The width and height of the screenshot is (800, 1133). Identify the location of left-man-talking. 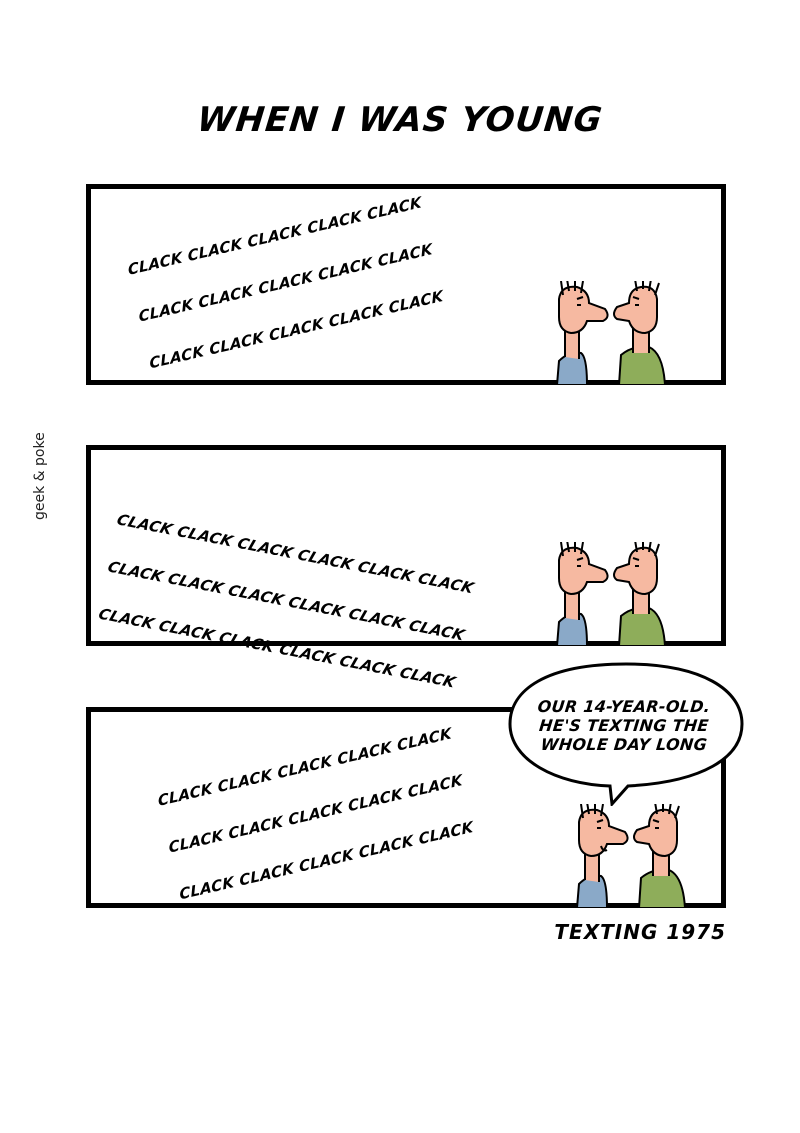
(602, 856).